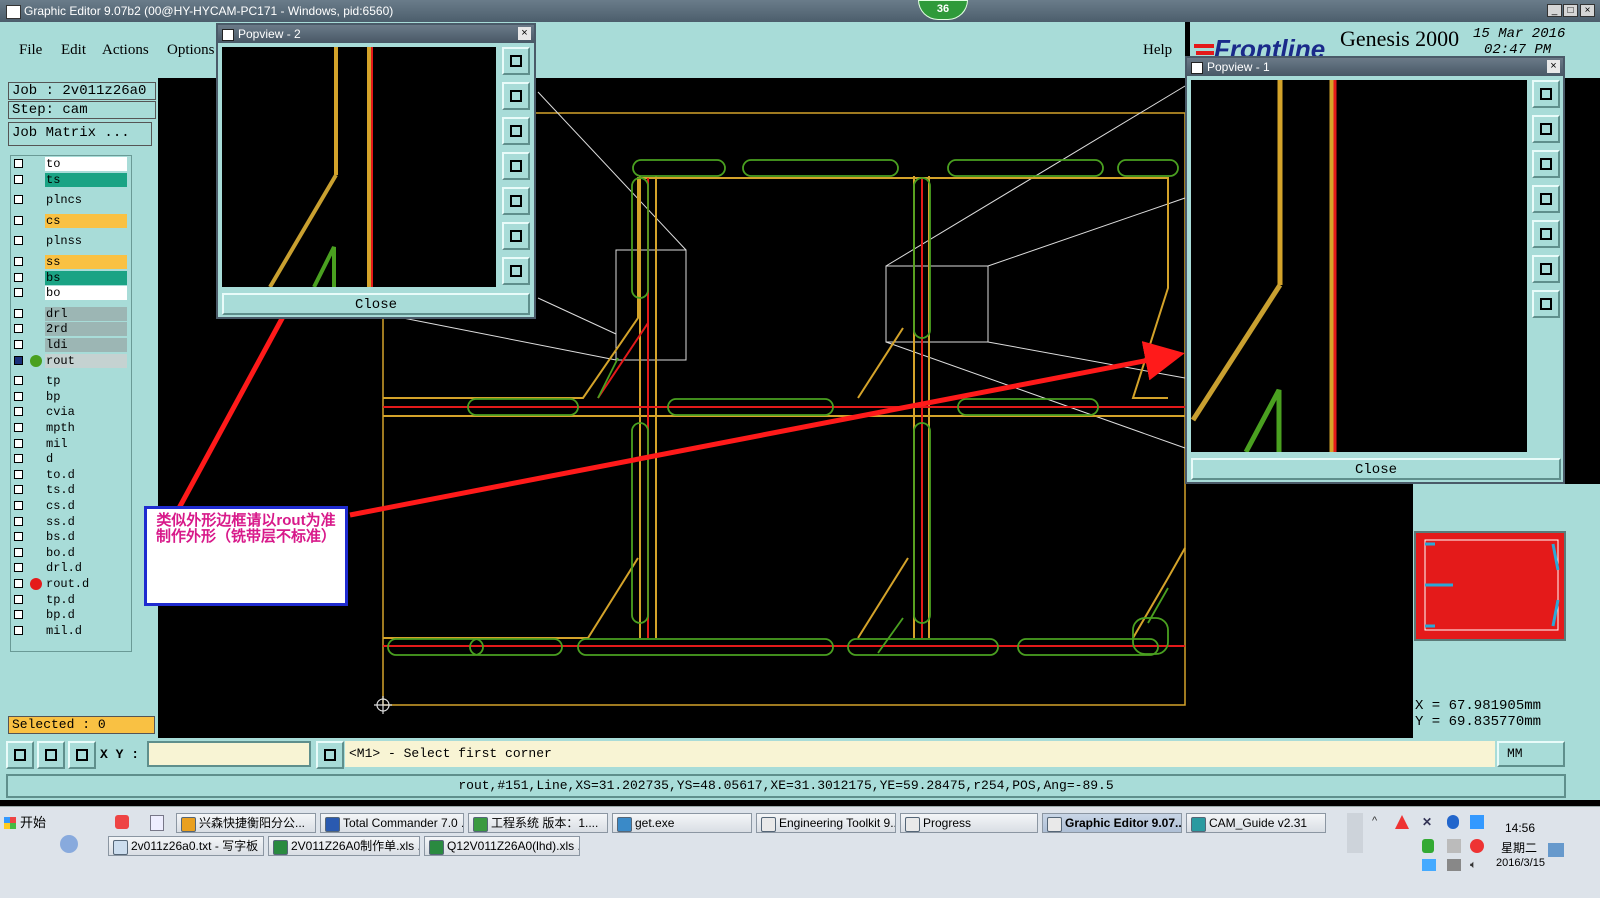 The height and width of the screenshot is (898, 1600). I want to click on info-button, so click(330, 755).